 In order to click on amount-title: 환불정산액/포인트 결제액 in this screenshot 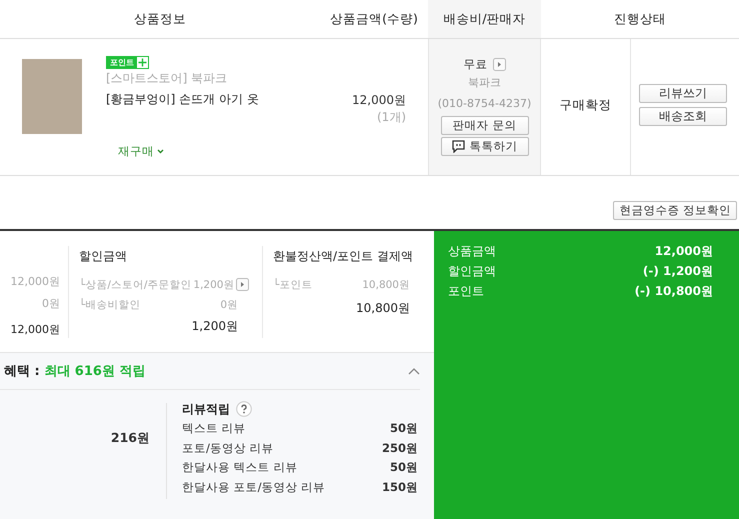, I will do `click(341, 256)`.